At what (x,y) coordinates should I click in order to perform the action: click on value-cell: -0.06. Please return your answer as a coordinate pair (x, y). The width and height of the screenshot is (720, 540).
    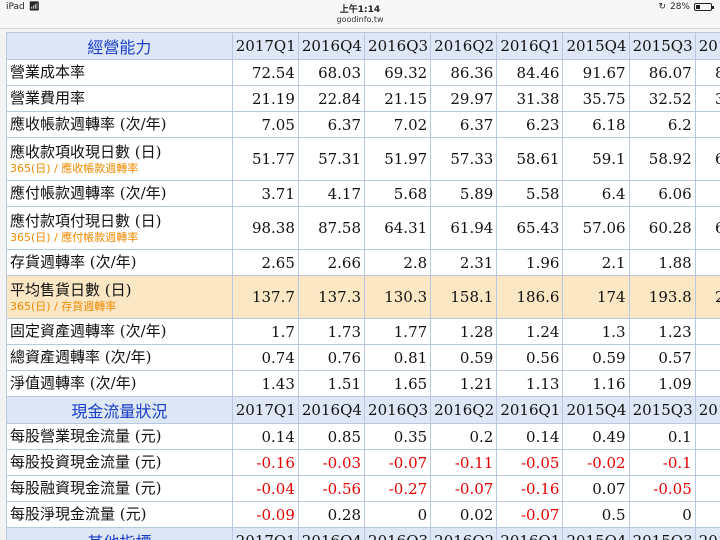
    Looking at the image, I should click on (707, 436).